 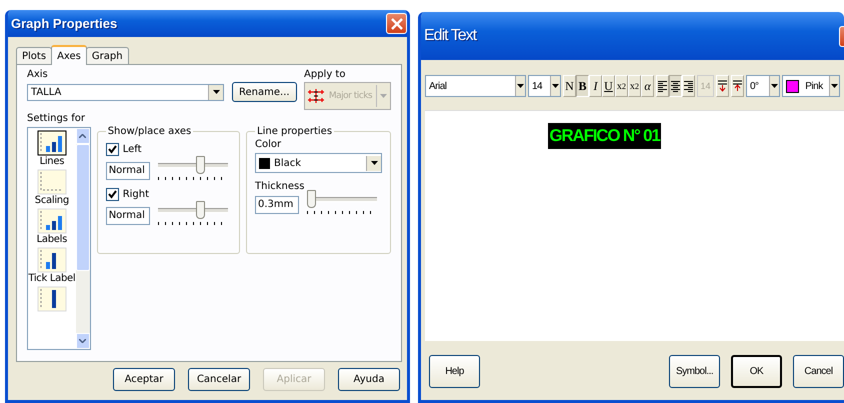 What do you see at coordinates (280, 186) in the screenshot?
I see `thickness-label: Thickness` at bounding box center [280, 186].